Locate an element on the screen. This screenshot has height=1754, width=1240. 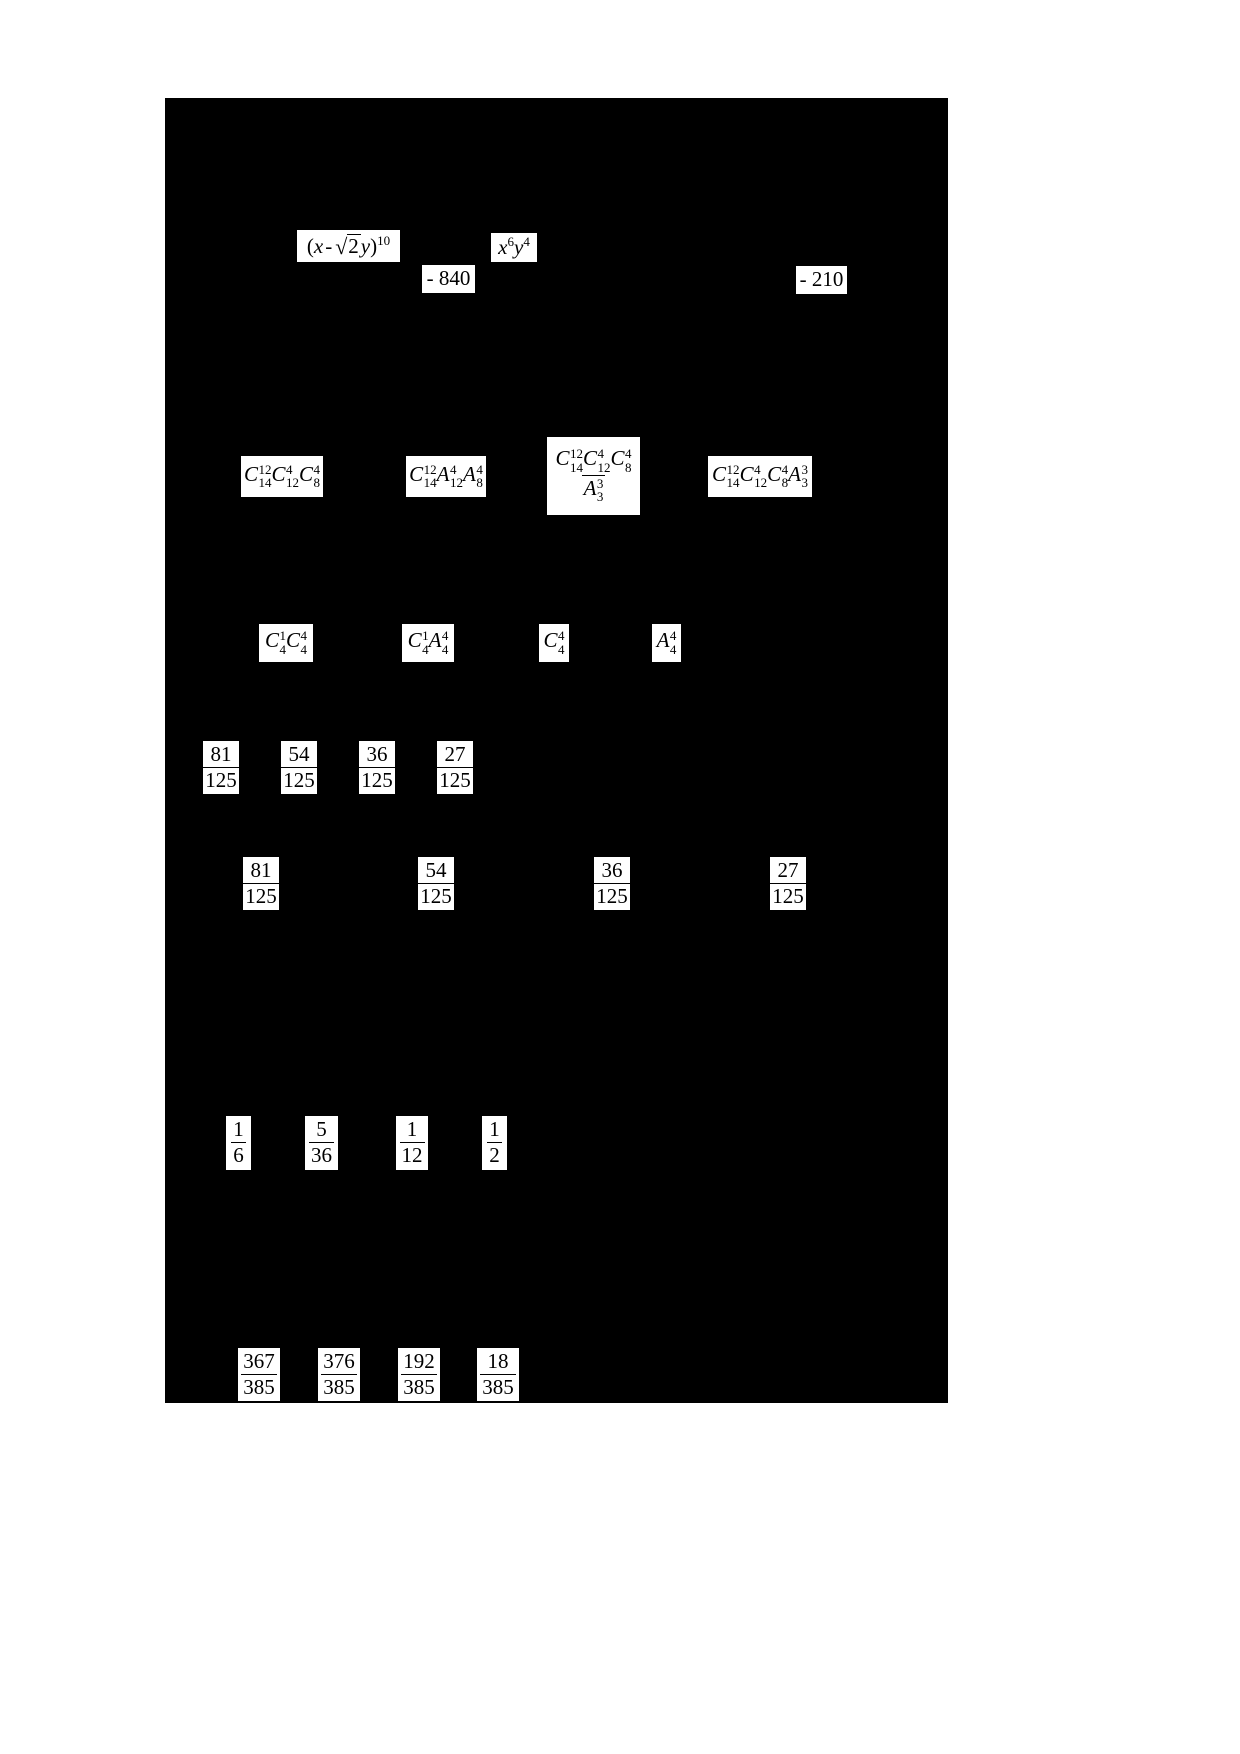
fraction-dice-2-chip: 5 36 is located at coordinates (321, 1143).